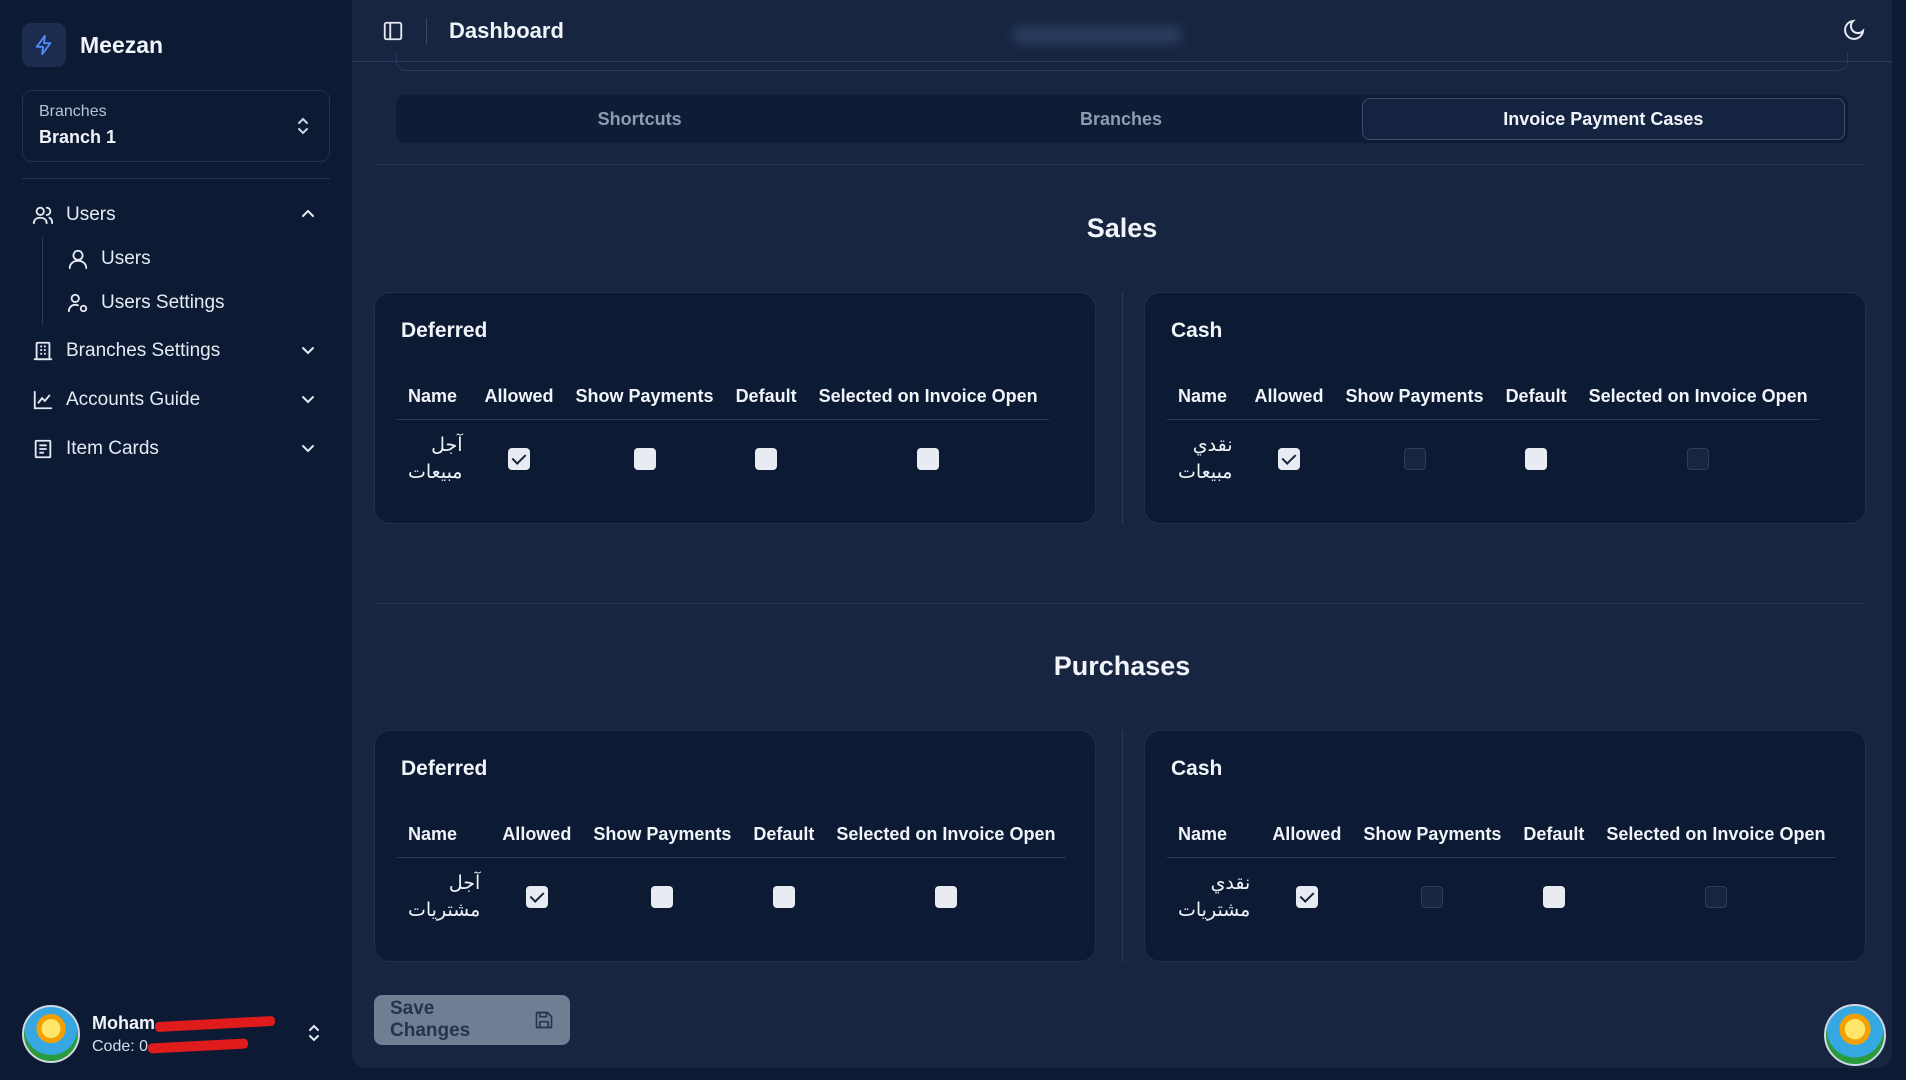 This screenshot has height=1080, width=1906. What do you see at coordinates (472, 1020) in the screenshot?
I see `save-changes-button: Save Changes` at bounding box center [472, 1020].